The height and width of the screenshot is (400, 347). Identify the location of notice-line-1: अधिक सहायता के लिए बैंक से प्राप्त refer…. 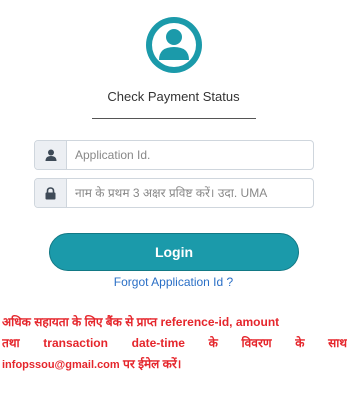
(141, 322).